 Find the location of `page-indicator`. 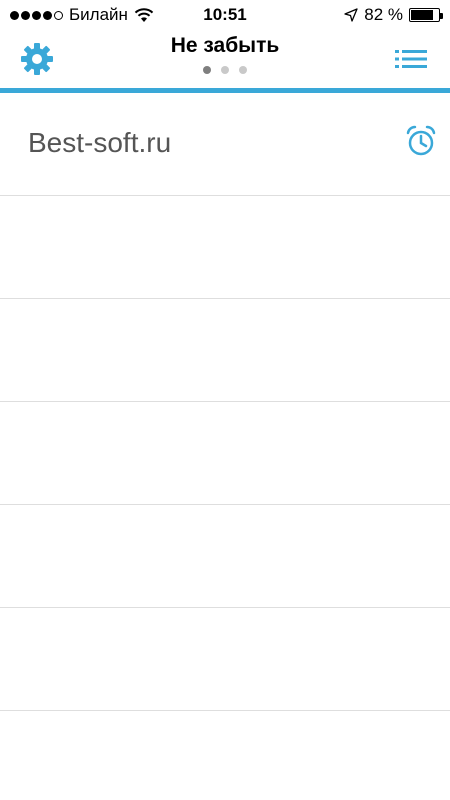

page-indicator is located at coordinates (225, 70).